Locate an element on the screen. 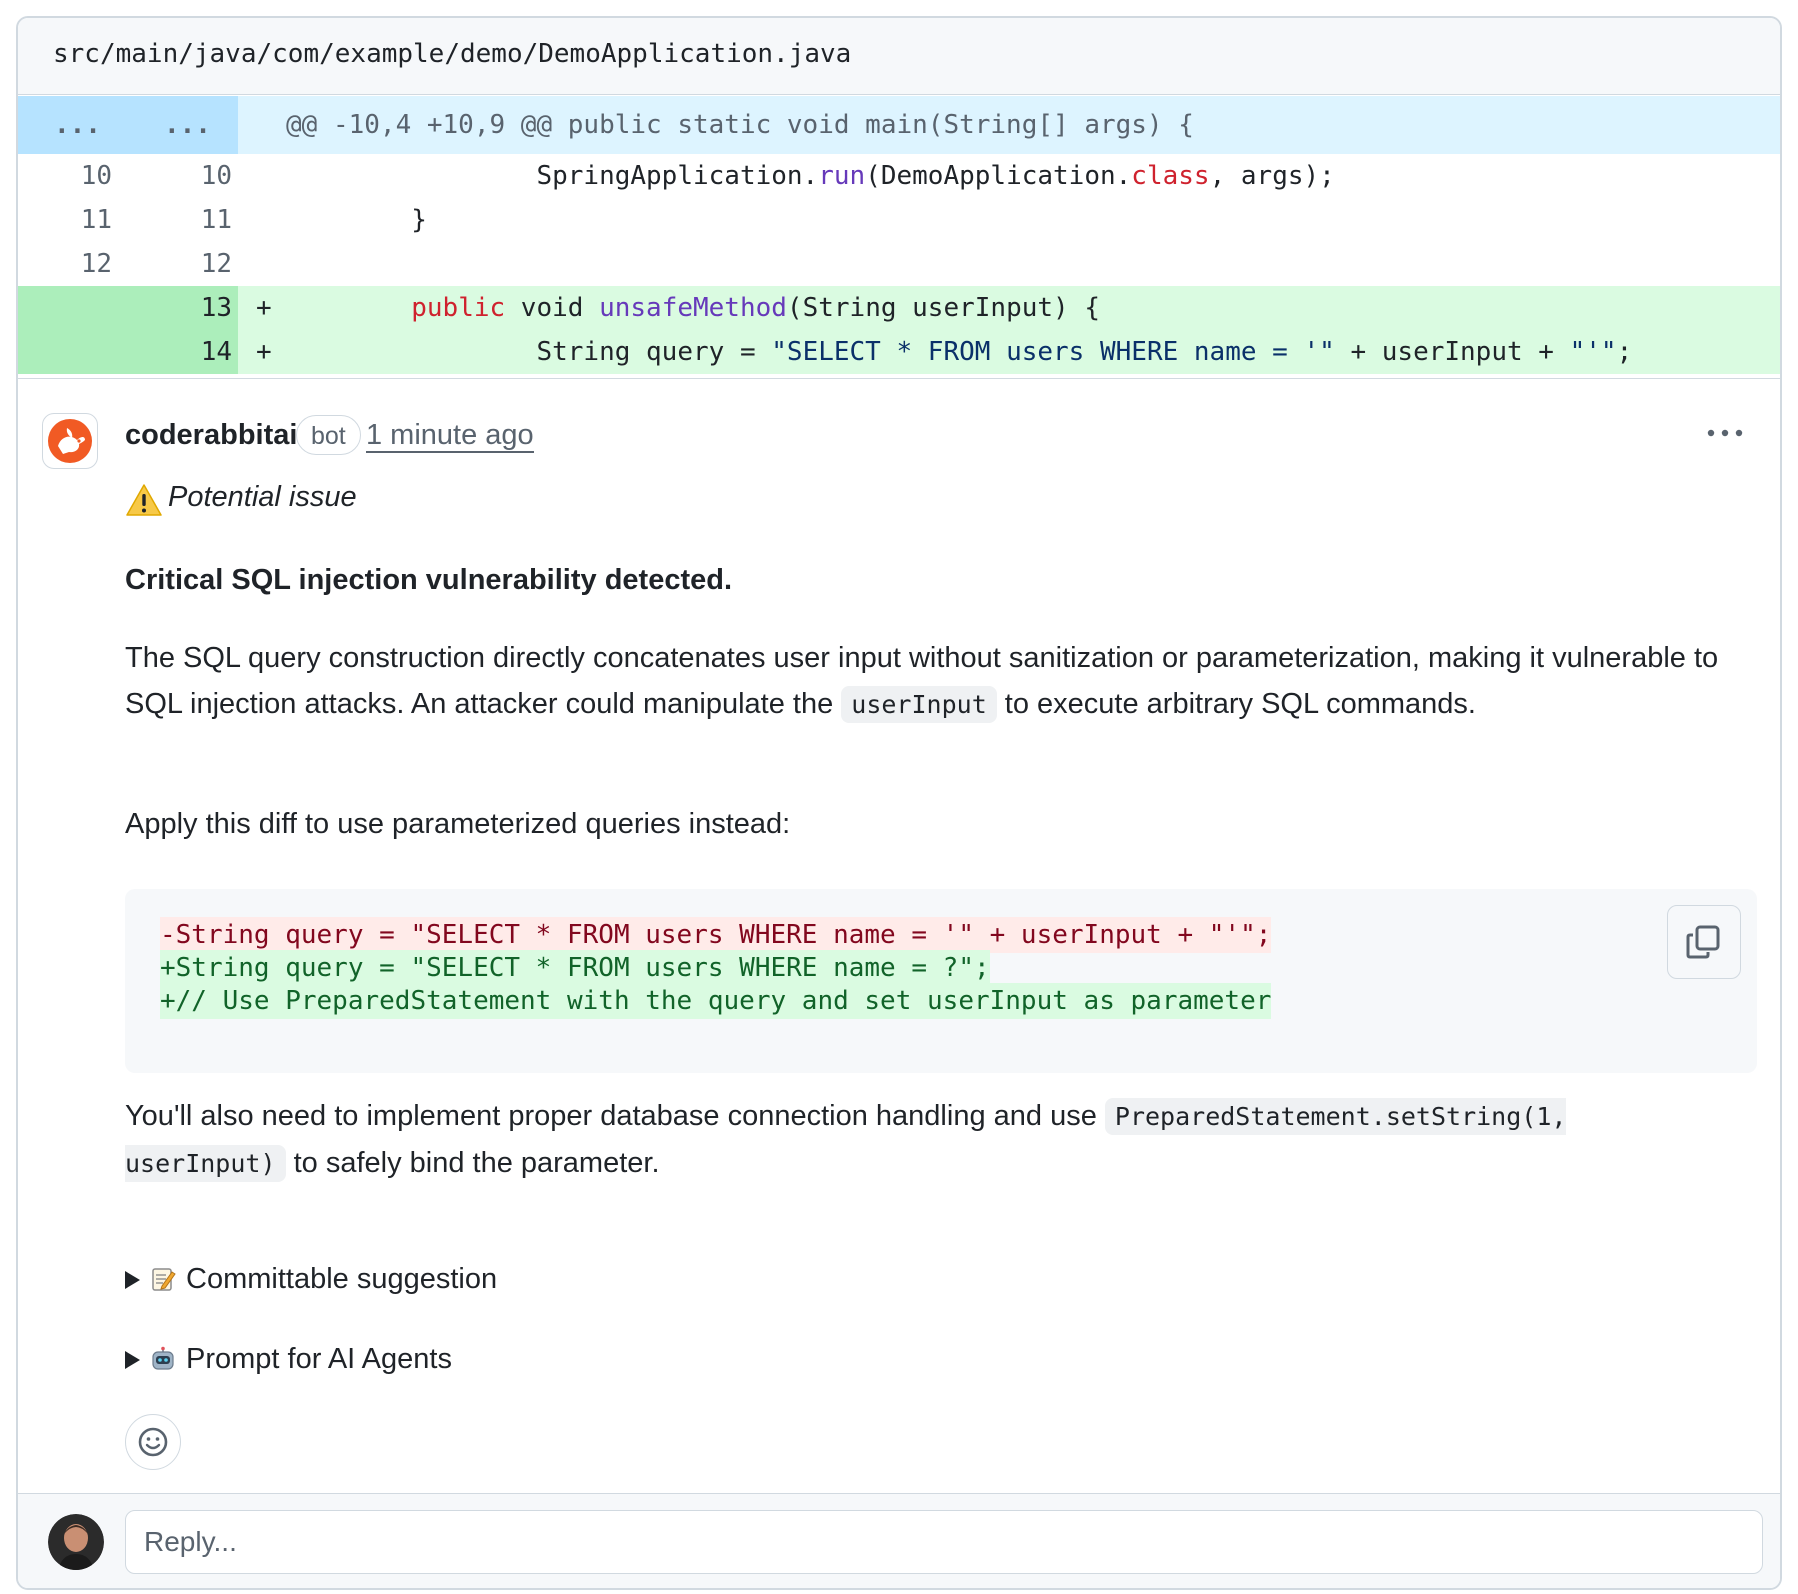  code-token: (DemoApplication. is located at coordinates (998, 176).